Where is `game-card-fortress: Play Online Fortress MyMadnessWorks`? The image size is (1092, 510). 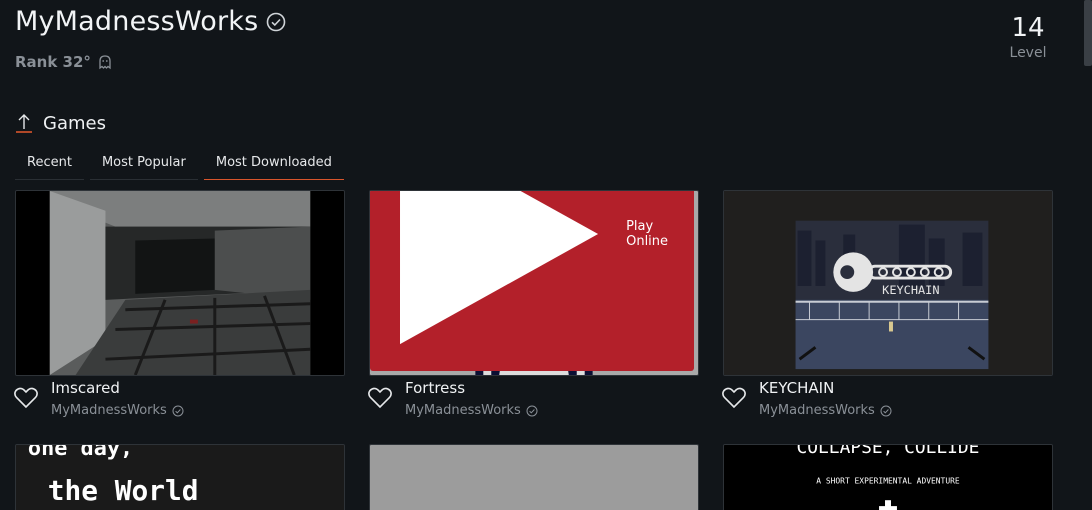
game-card-fortress: Play Online Fortress MyMadnessWorks is located at coordinates (533, 307).